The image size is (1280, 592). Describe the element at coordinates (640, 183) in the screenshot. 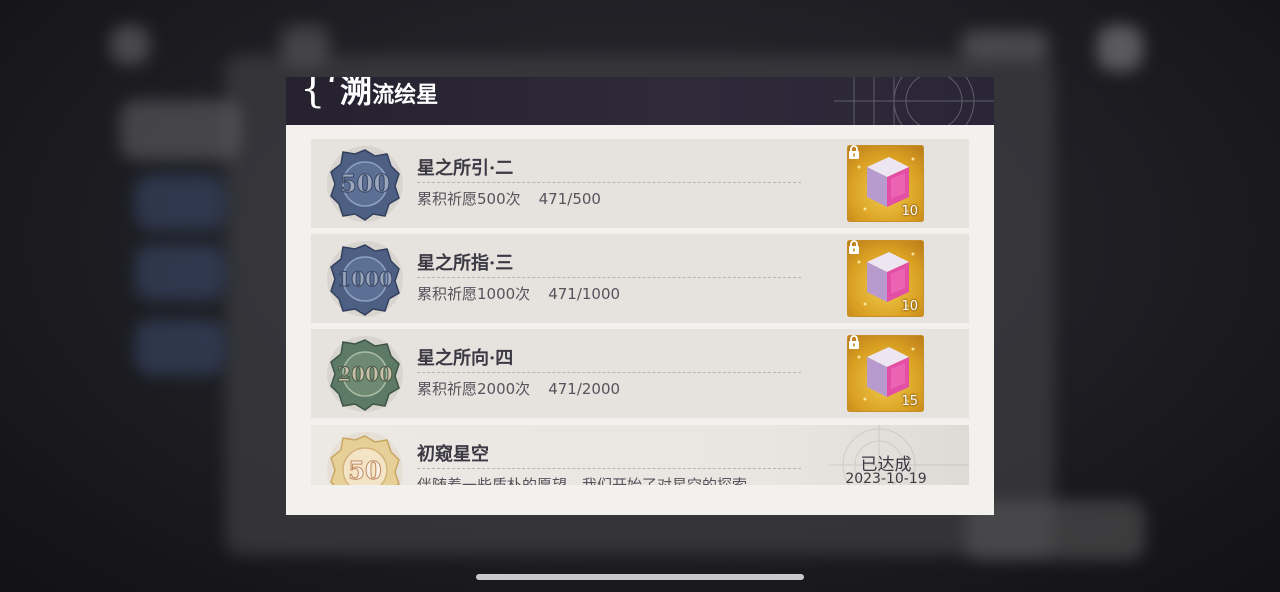

I see `achievement-row: 500 星之所引·二 累积祈愿500次 471/500 10` at that location.